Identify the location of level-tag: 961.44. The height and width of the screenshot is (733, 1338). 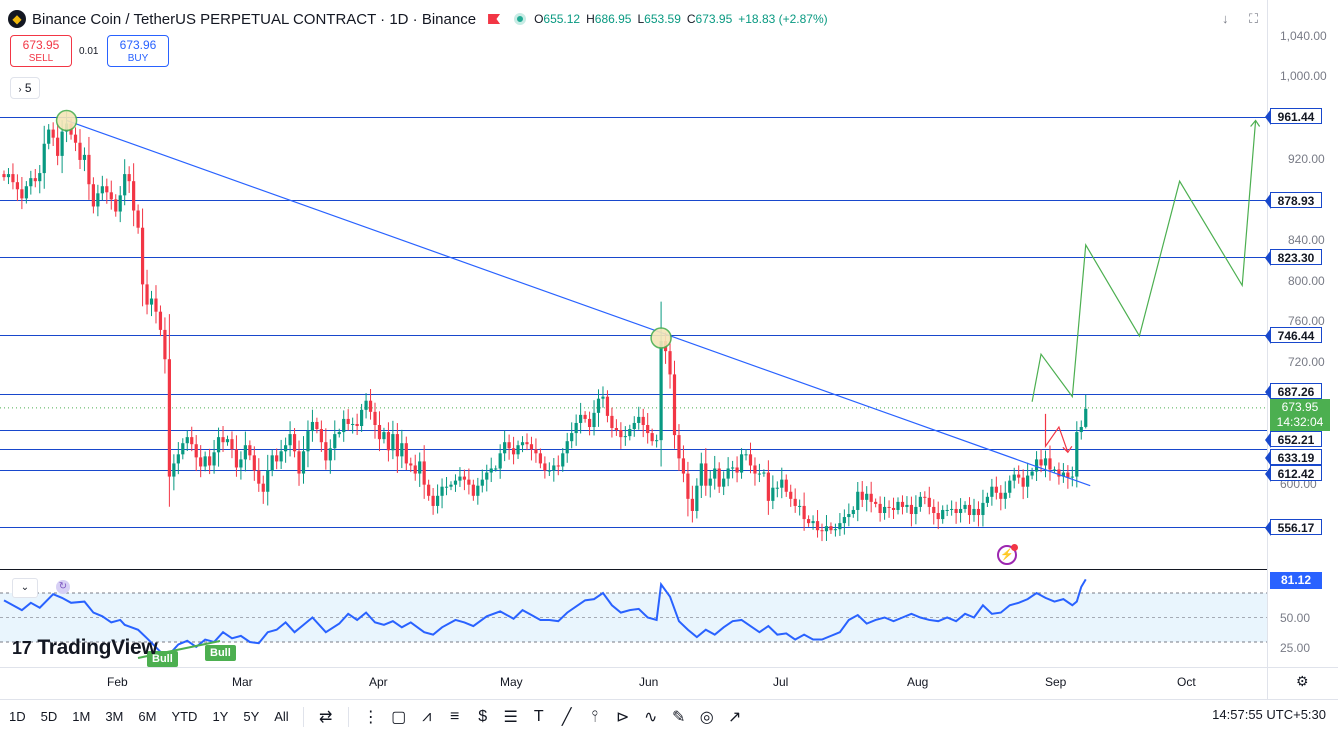
(1293, 116).